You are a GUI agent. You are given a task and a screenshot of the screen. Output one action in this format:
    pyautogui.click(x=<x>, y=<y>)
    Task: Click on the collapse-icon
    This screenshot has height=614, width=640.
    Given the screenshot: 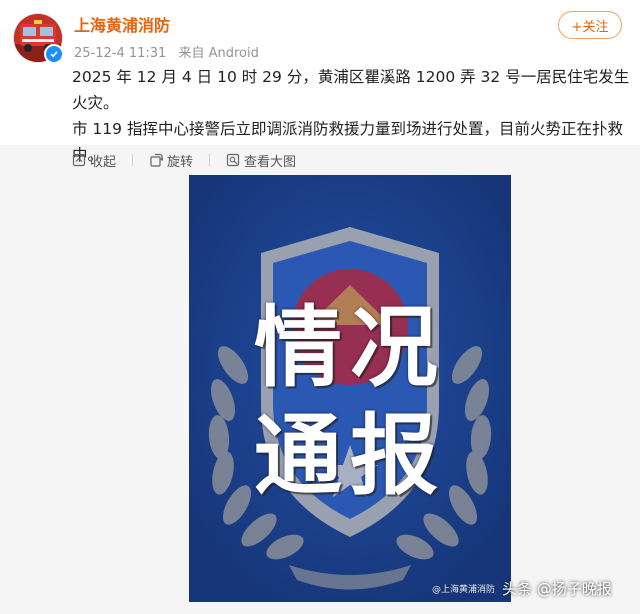 What is the action you would take?
    pyautogui.click(x=79, y=160)
    